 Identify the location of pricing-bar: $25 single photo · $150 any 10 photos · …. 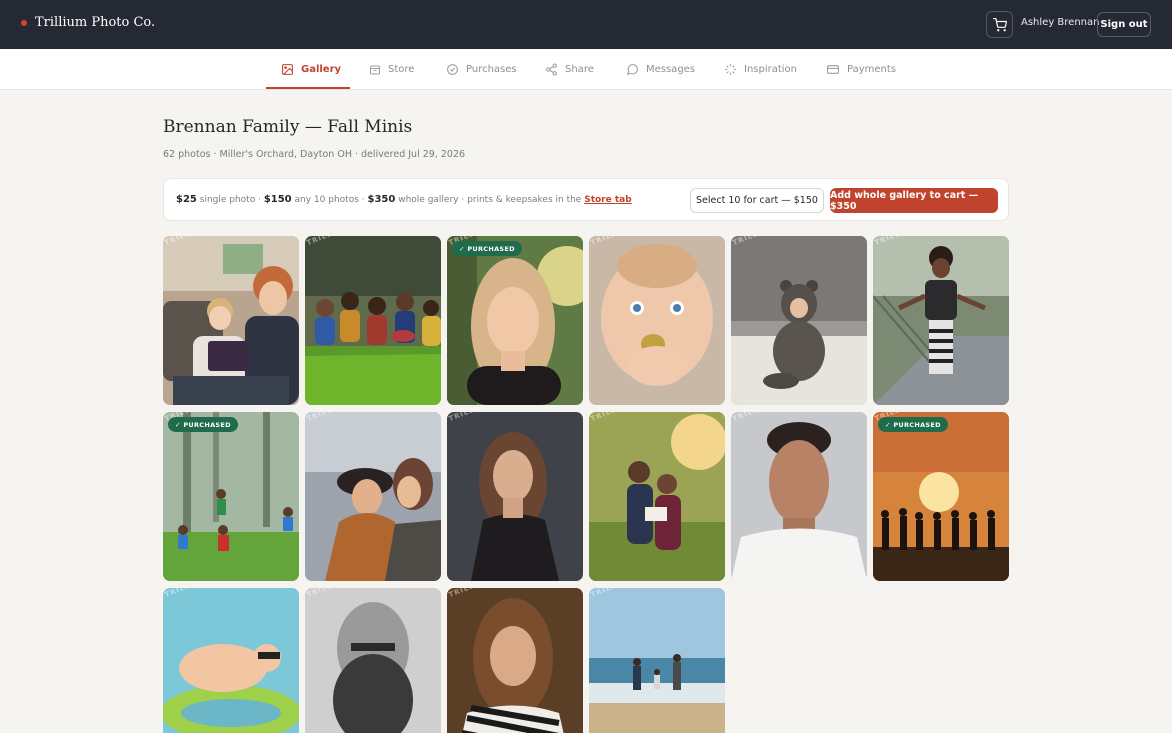
(586, 199).